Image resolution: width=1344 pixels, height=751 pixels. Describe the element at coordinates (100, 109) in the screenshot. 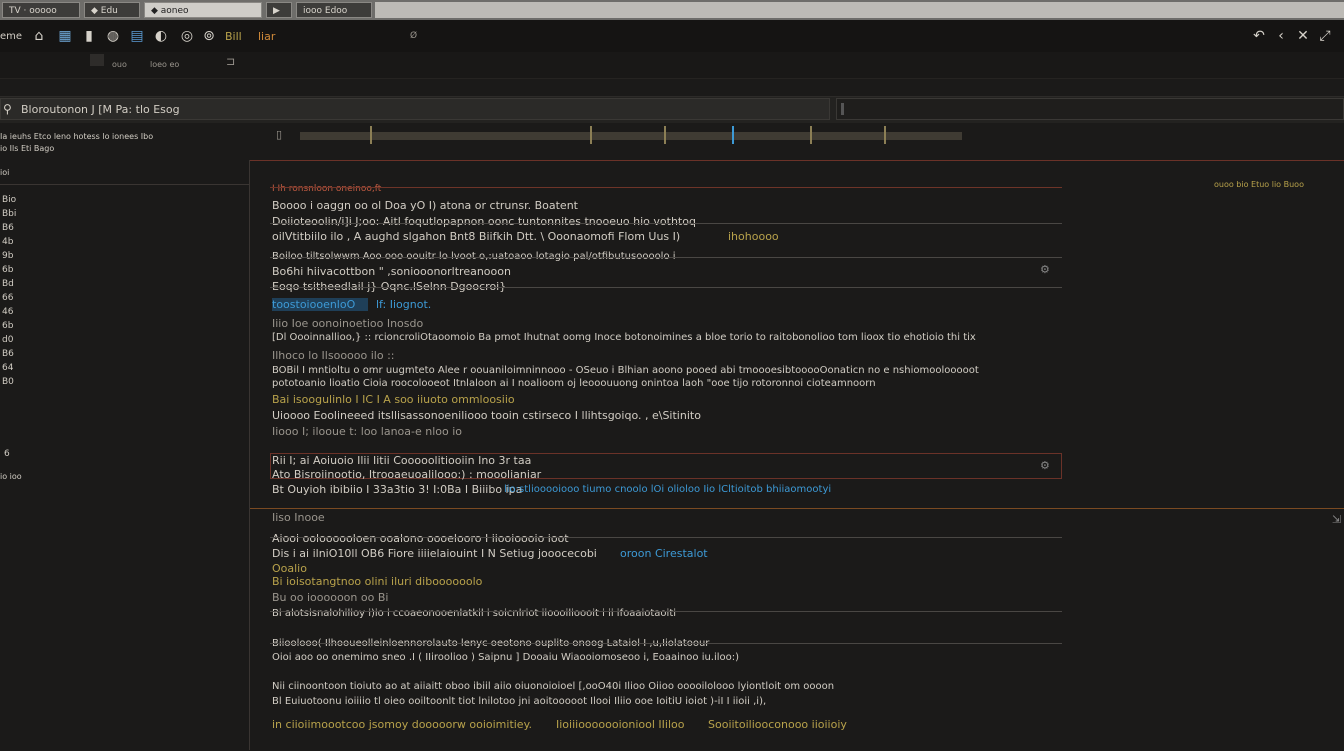

I see `search-query: Bloroutonon J [M Pa: tlo Esog` at that location.